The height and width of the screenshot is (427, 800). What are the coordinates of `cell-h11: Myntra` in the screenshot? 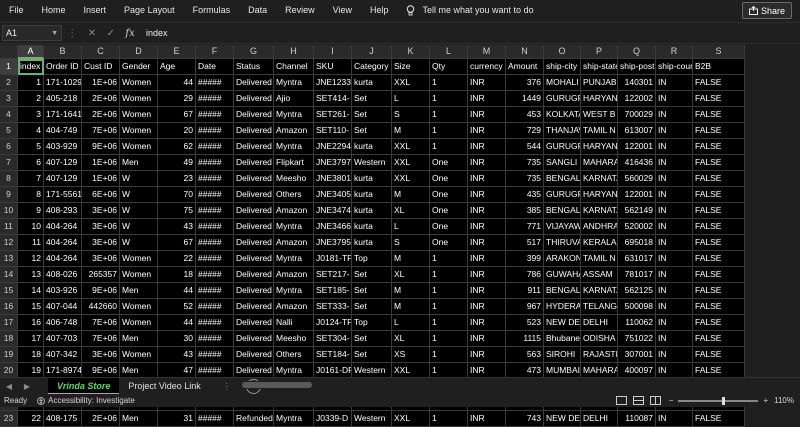 It's located at (294, 227).